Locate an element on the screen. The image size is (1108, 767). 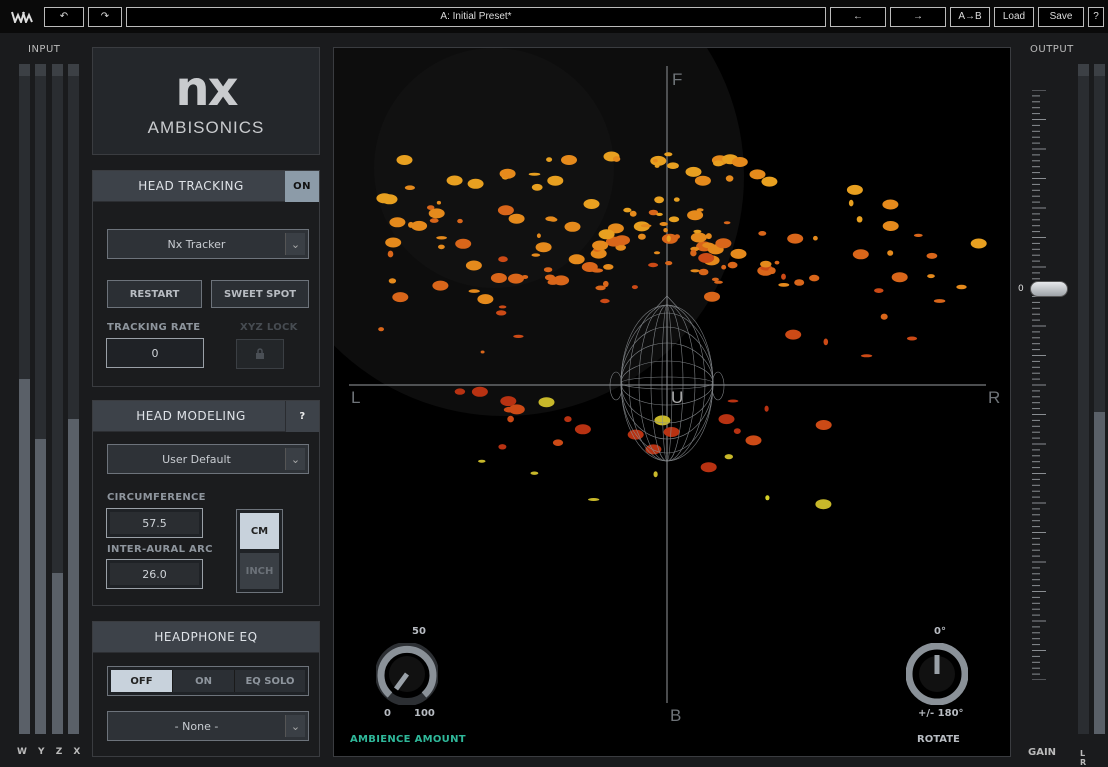
rotate-knob is located at coordinates (937, 674).